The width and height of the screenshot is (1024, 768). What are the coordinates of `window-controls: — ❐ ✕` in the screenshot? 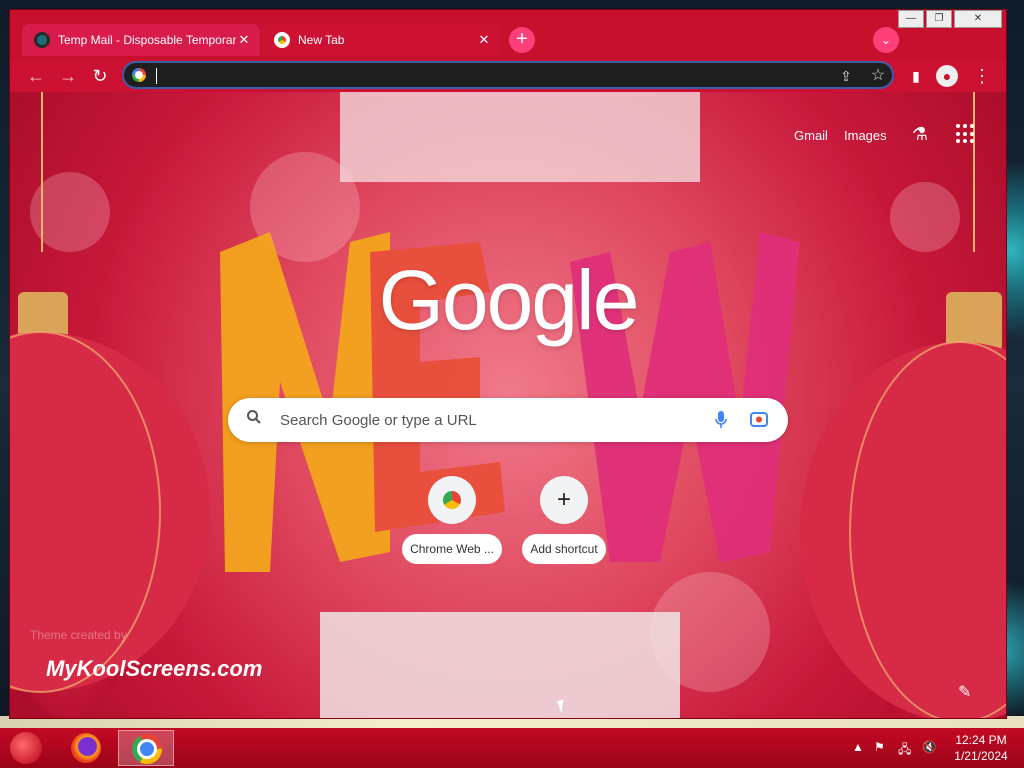 It's located at (950, 19).